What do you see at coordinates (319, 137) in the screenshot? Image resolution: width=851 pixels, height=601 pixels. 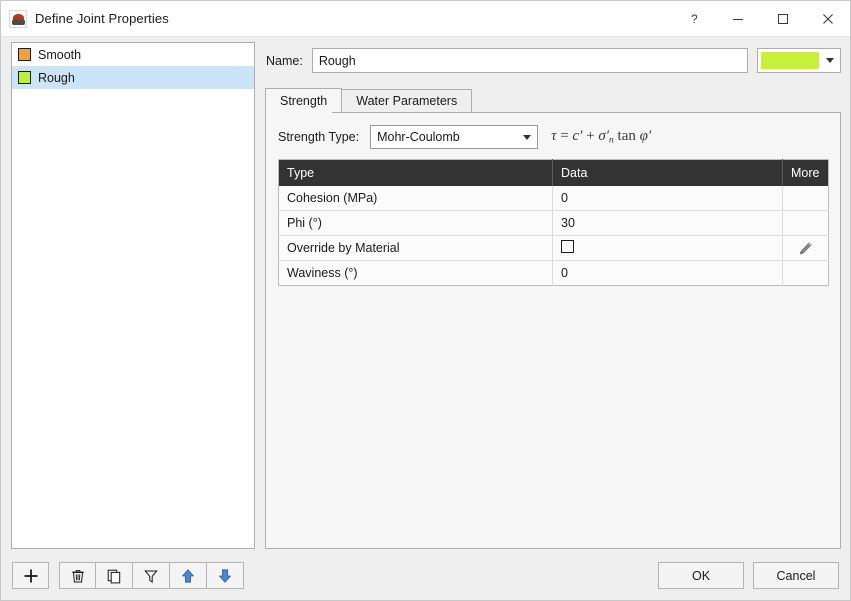 I see `strength-type-label: Strength Type:` at bounding box center [319, 137].